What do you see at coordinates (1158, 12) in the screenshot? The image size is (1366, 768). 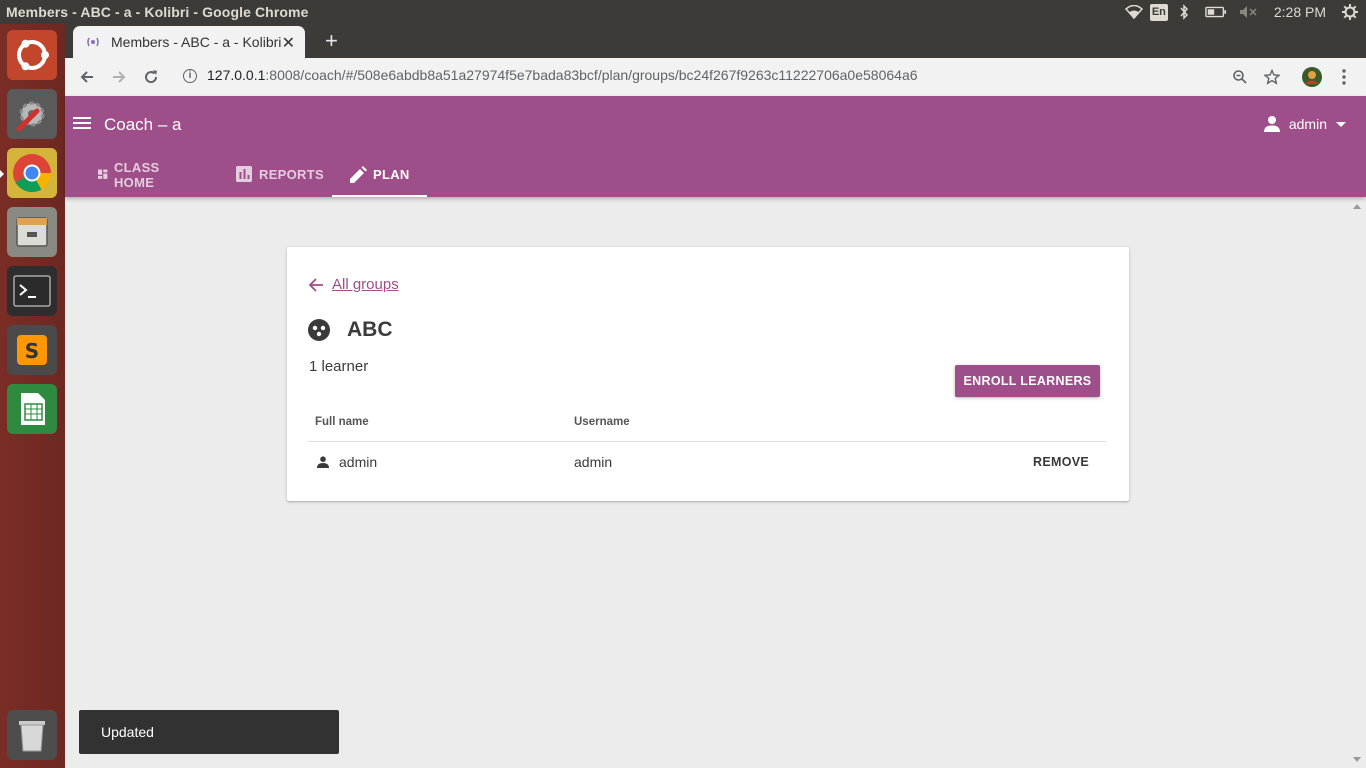 I see `keyboard-language-indicator: En` at bounding box center [1158, 12].